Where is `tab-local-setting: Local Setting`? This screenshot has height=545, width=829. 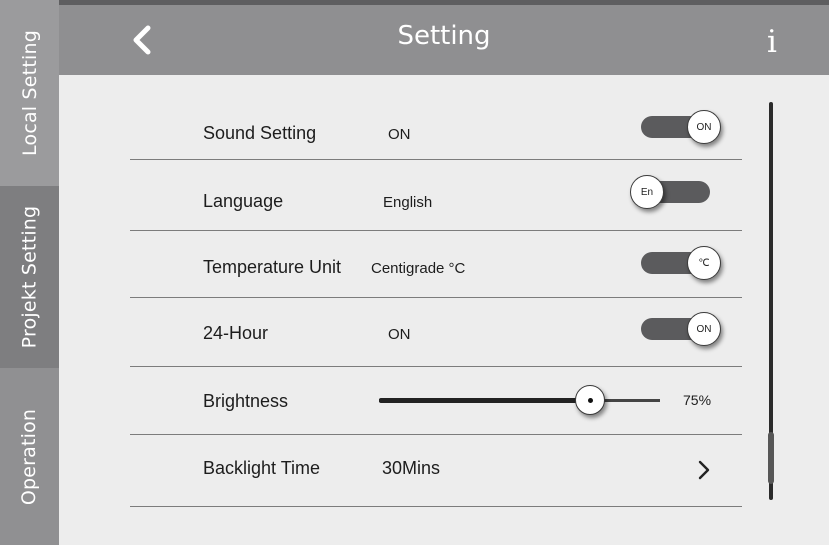
tab-local-setting: Local Setting is located at coordinates (29, 93).